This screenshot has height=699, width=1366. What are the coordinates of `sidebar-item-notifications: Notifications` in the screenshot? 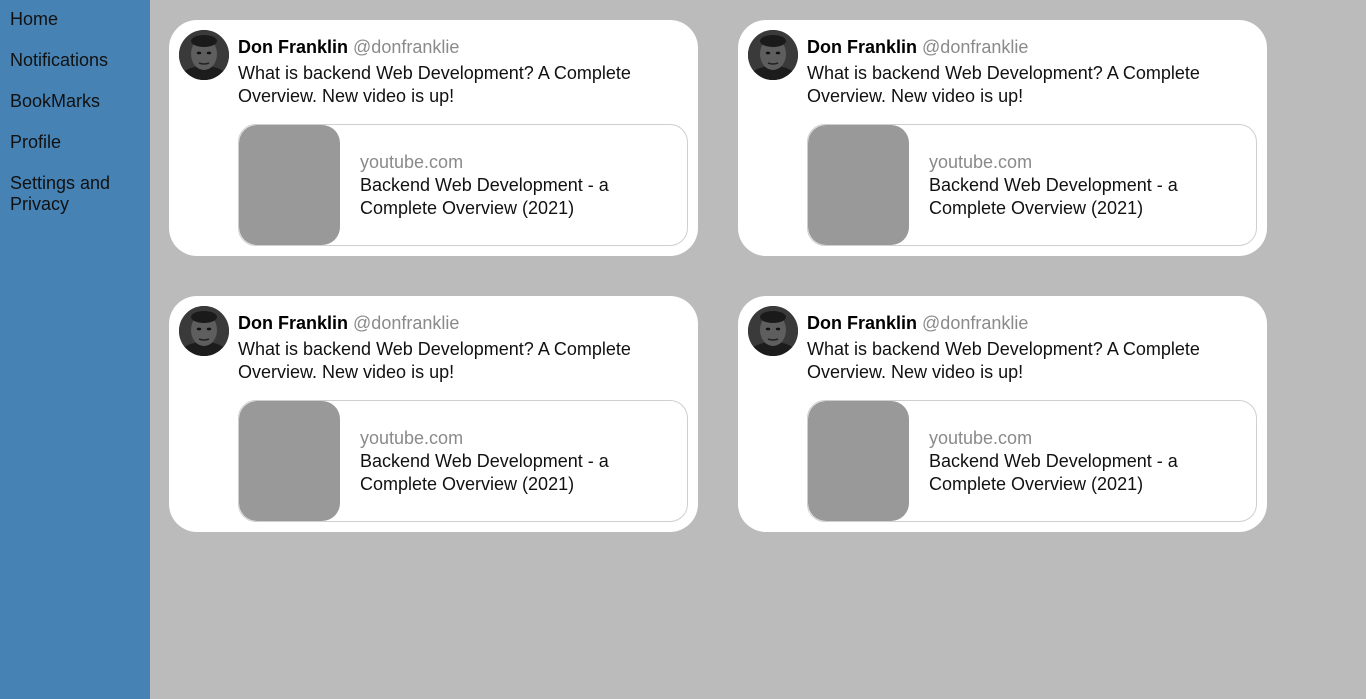 It's located at (59, 60).